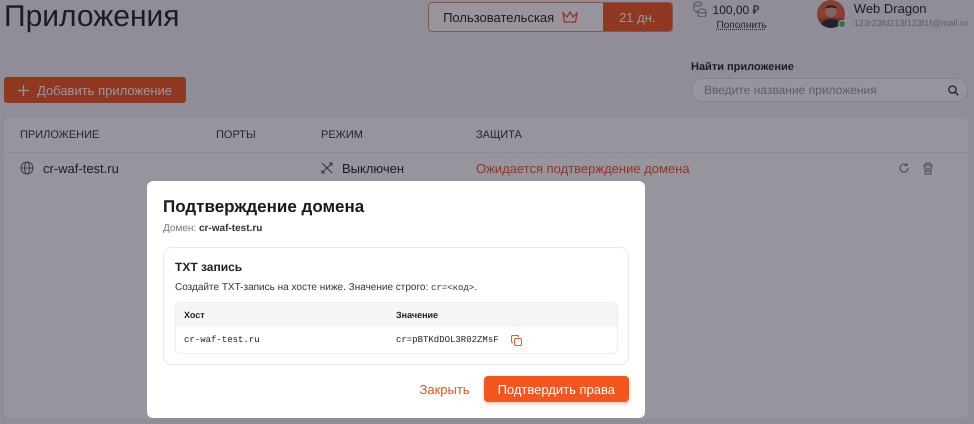  I want to click on add-app-button: Добавить приложение, so click(95, 90).